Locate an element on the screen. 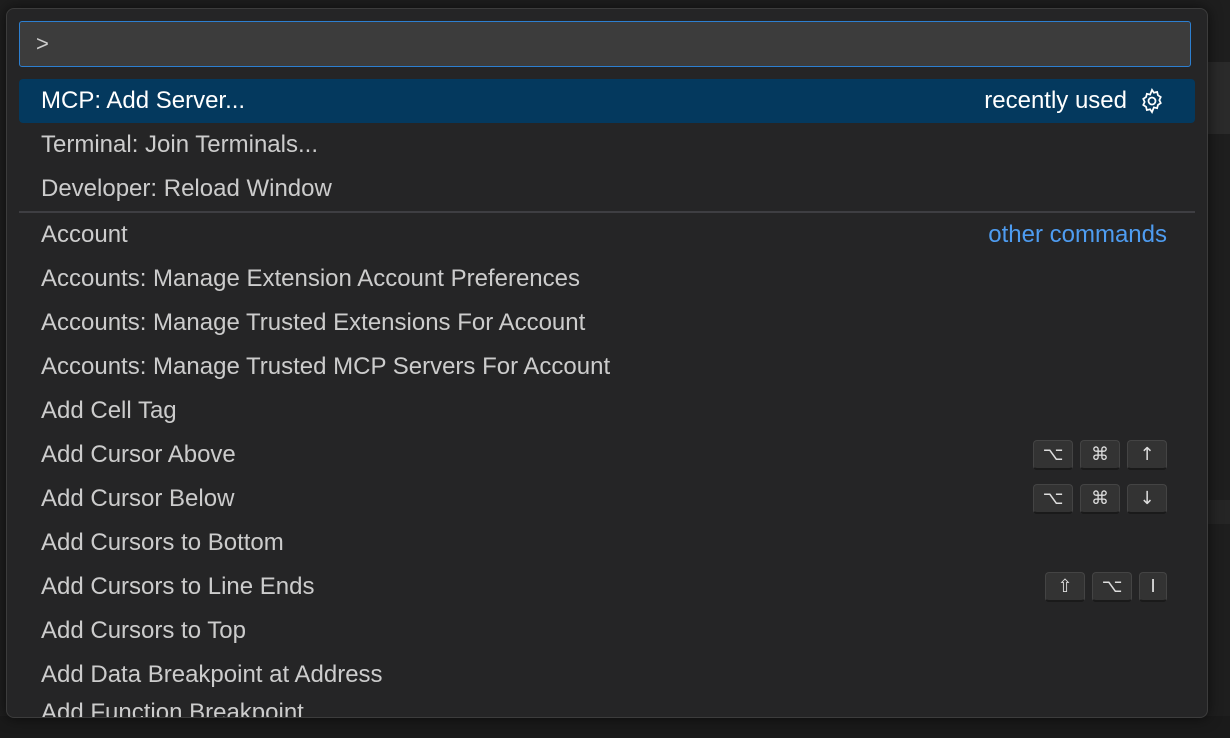 This screenshot has height=738, width=1230. command-item-add-cursors-to-bottom: Add Cursors to Bottom is located at coordinates (607, 543).